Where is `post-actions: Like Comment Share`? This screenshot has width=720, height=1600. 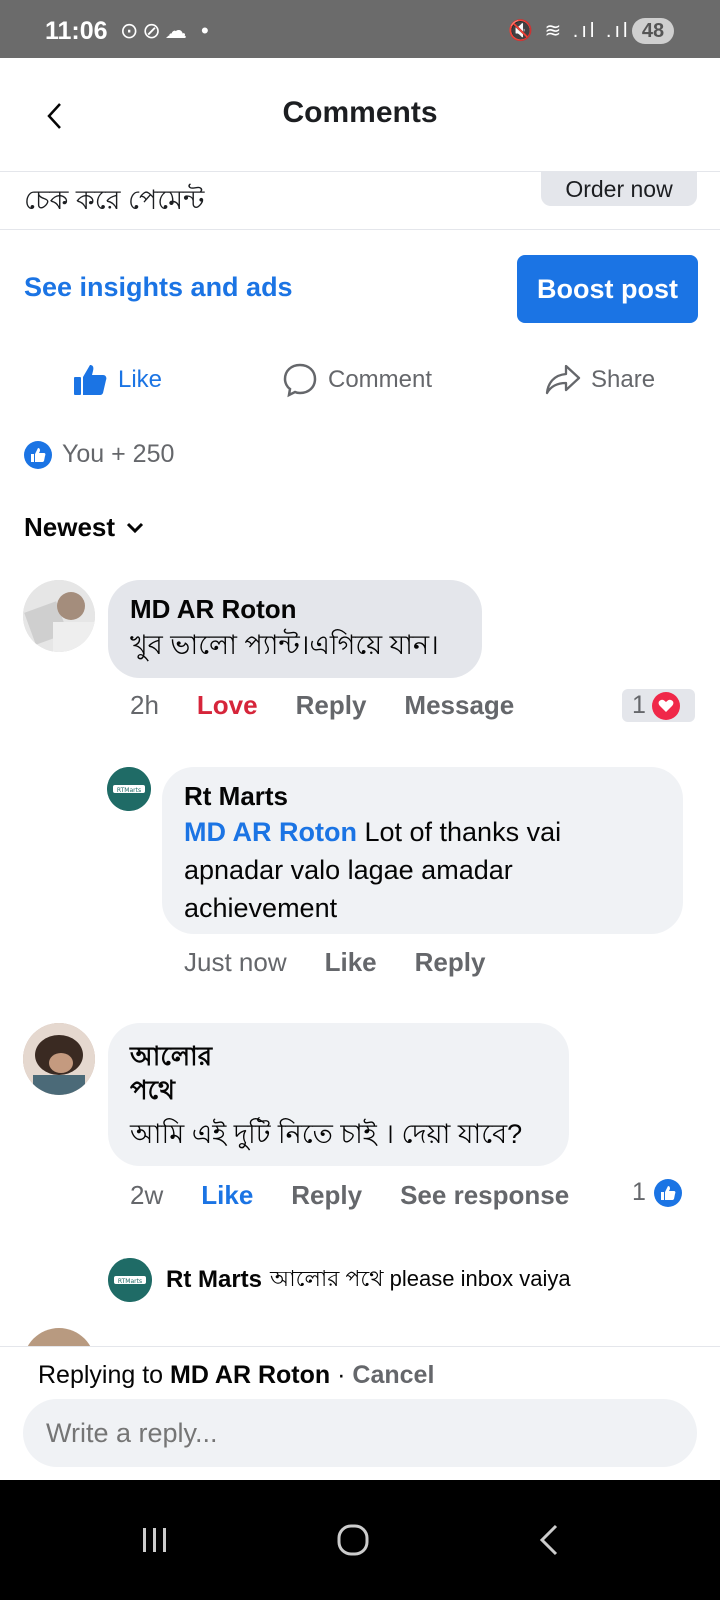 post-actions: Like Comment Share is located at coordinates (360, 380).